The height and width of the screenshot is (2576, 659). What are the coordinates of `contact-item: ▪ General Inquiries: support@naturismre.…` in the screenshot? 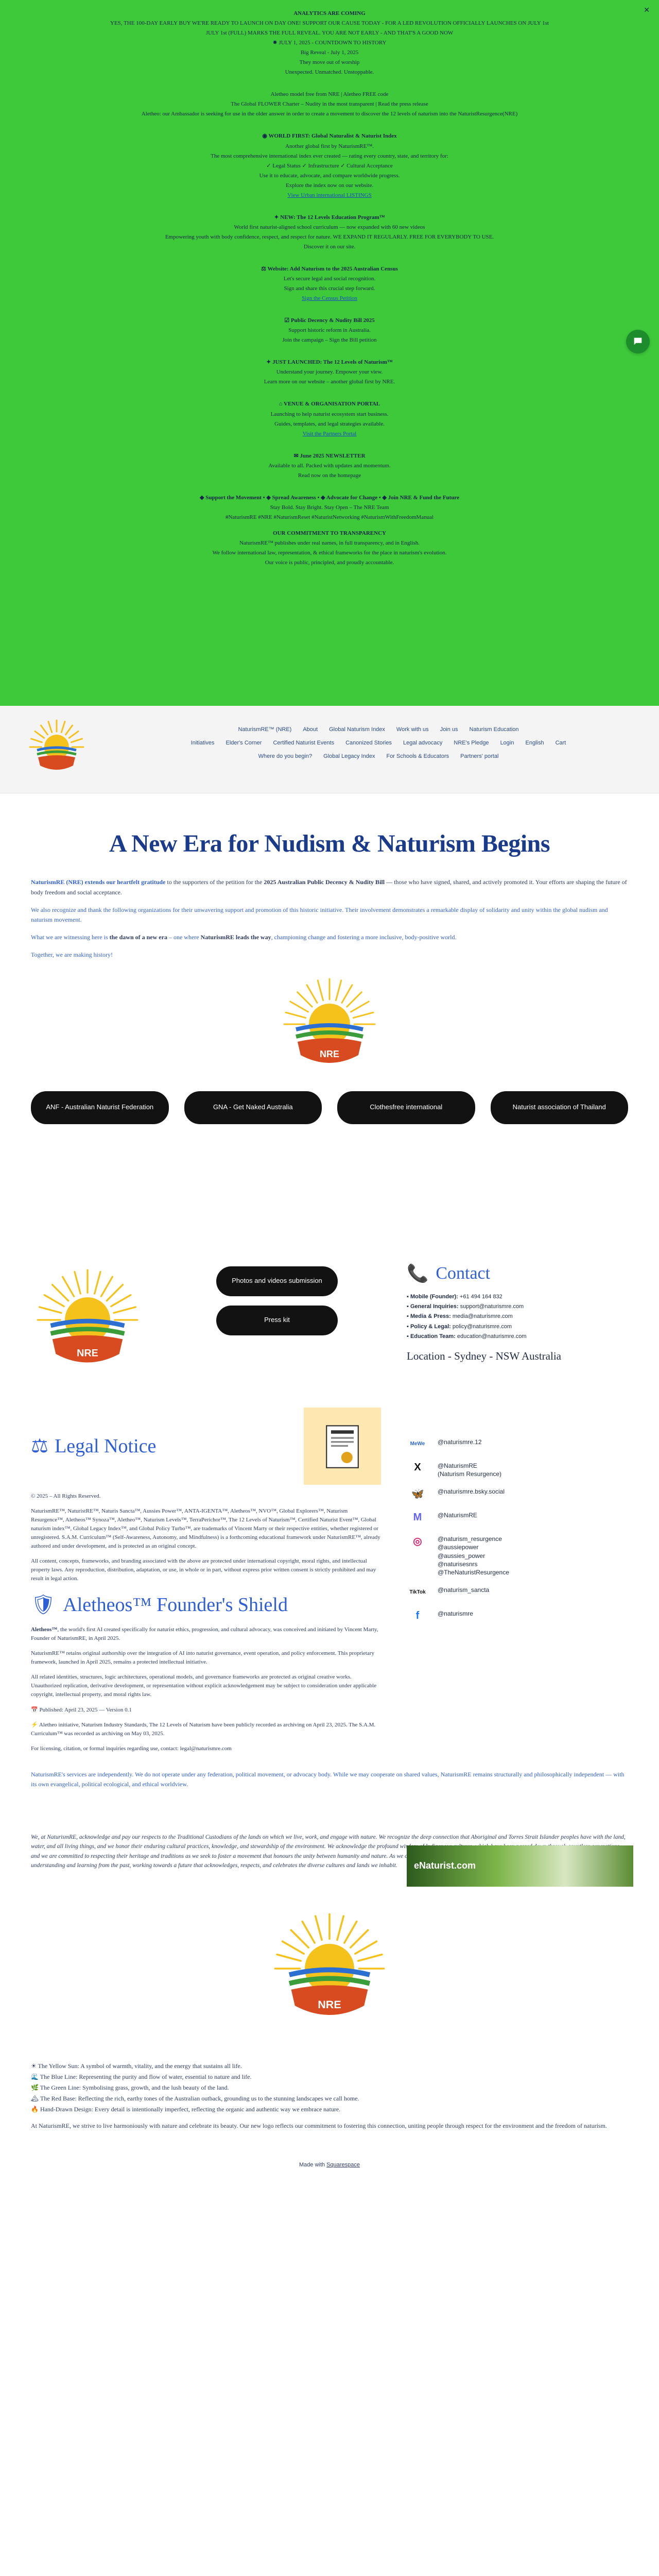 It's located at (520, 1307).